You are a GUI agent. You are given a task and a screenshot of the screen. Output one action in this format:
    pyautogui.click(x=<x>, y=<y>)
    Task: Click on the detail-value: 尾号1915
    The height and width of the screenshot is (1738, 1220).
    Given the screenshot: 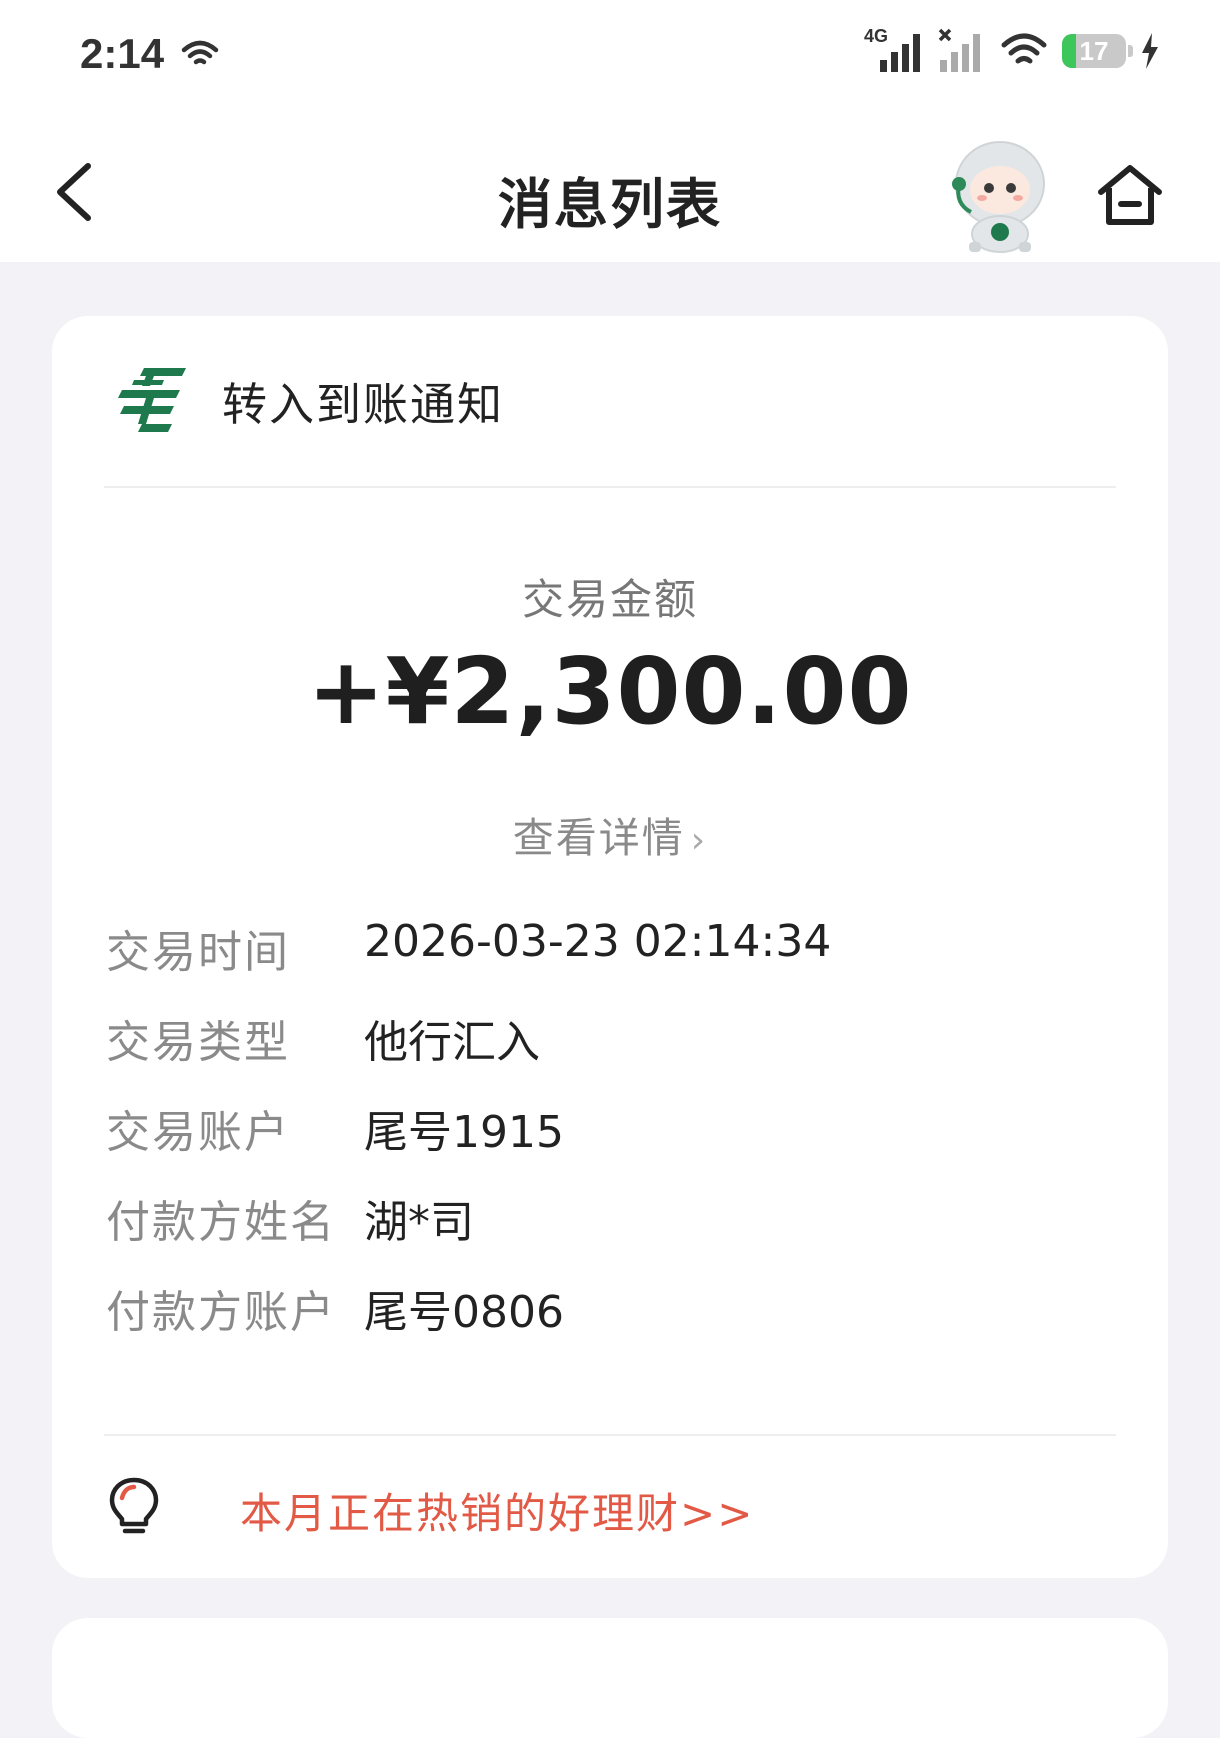 What is the action you would take?
    pyautogui.click(x=464, y=1132)
    